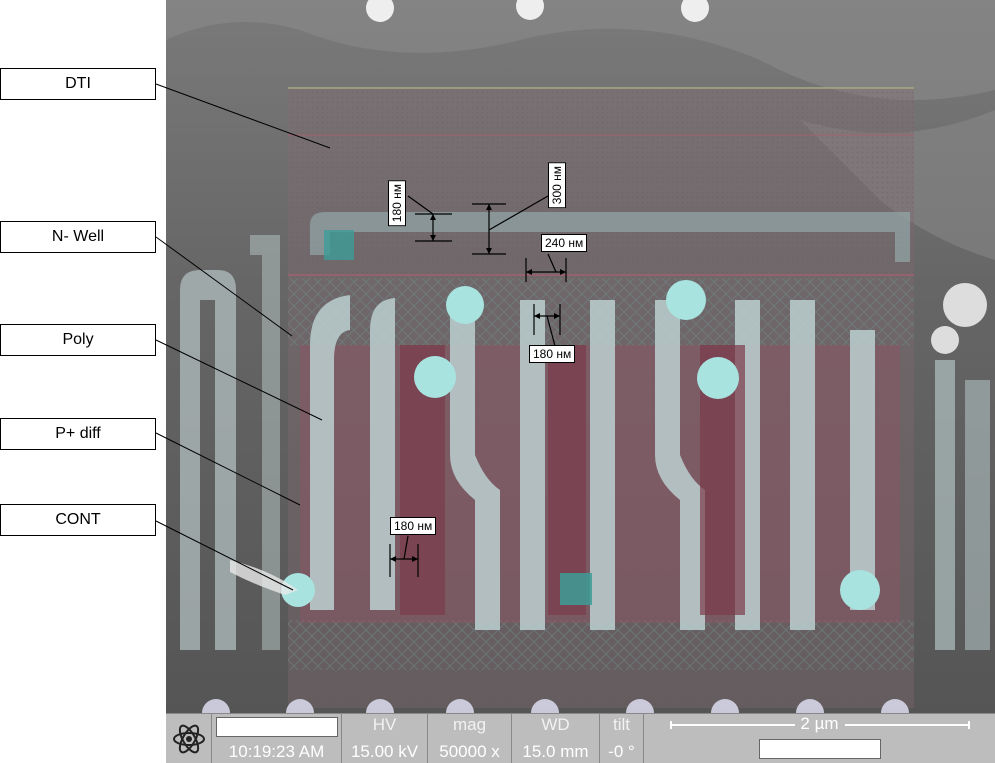 This screenshot has height=763, width=995. Describe the element at coordinates (469, 751) in the screenshot. I see `mag-value: 50000 x` at that location.